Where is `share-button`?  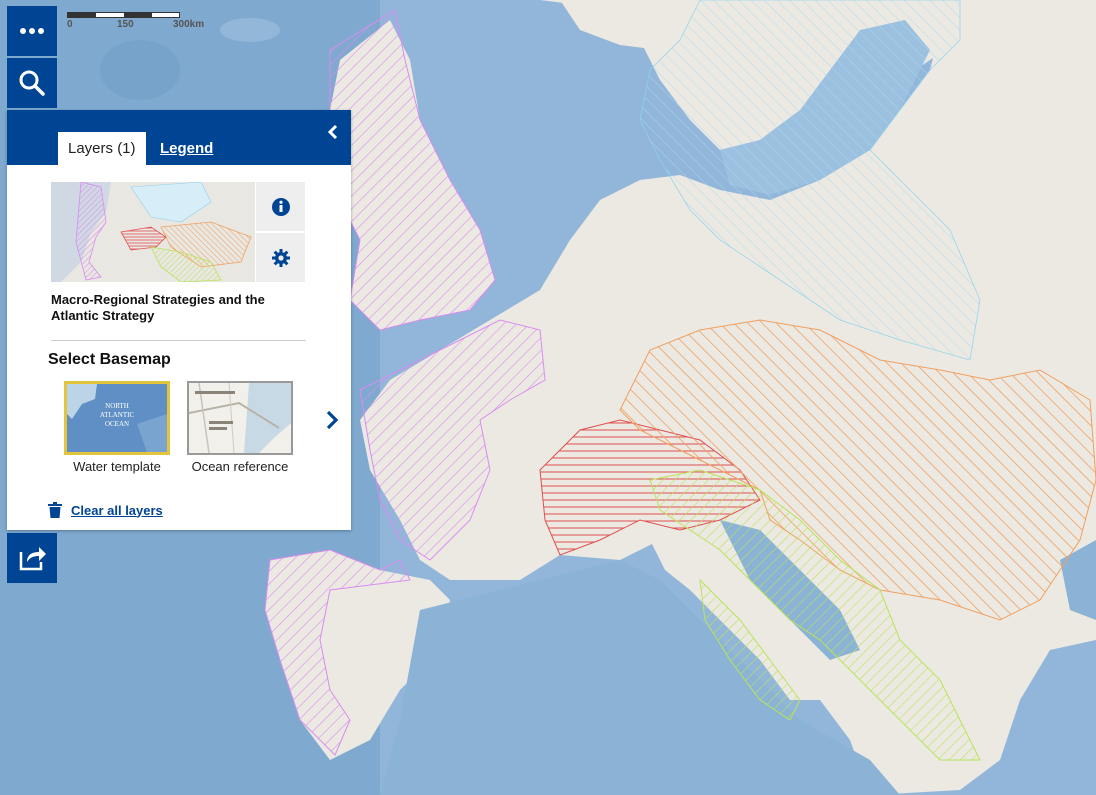 share-button is located at coordinates (32, 558).